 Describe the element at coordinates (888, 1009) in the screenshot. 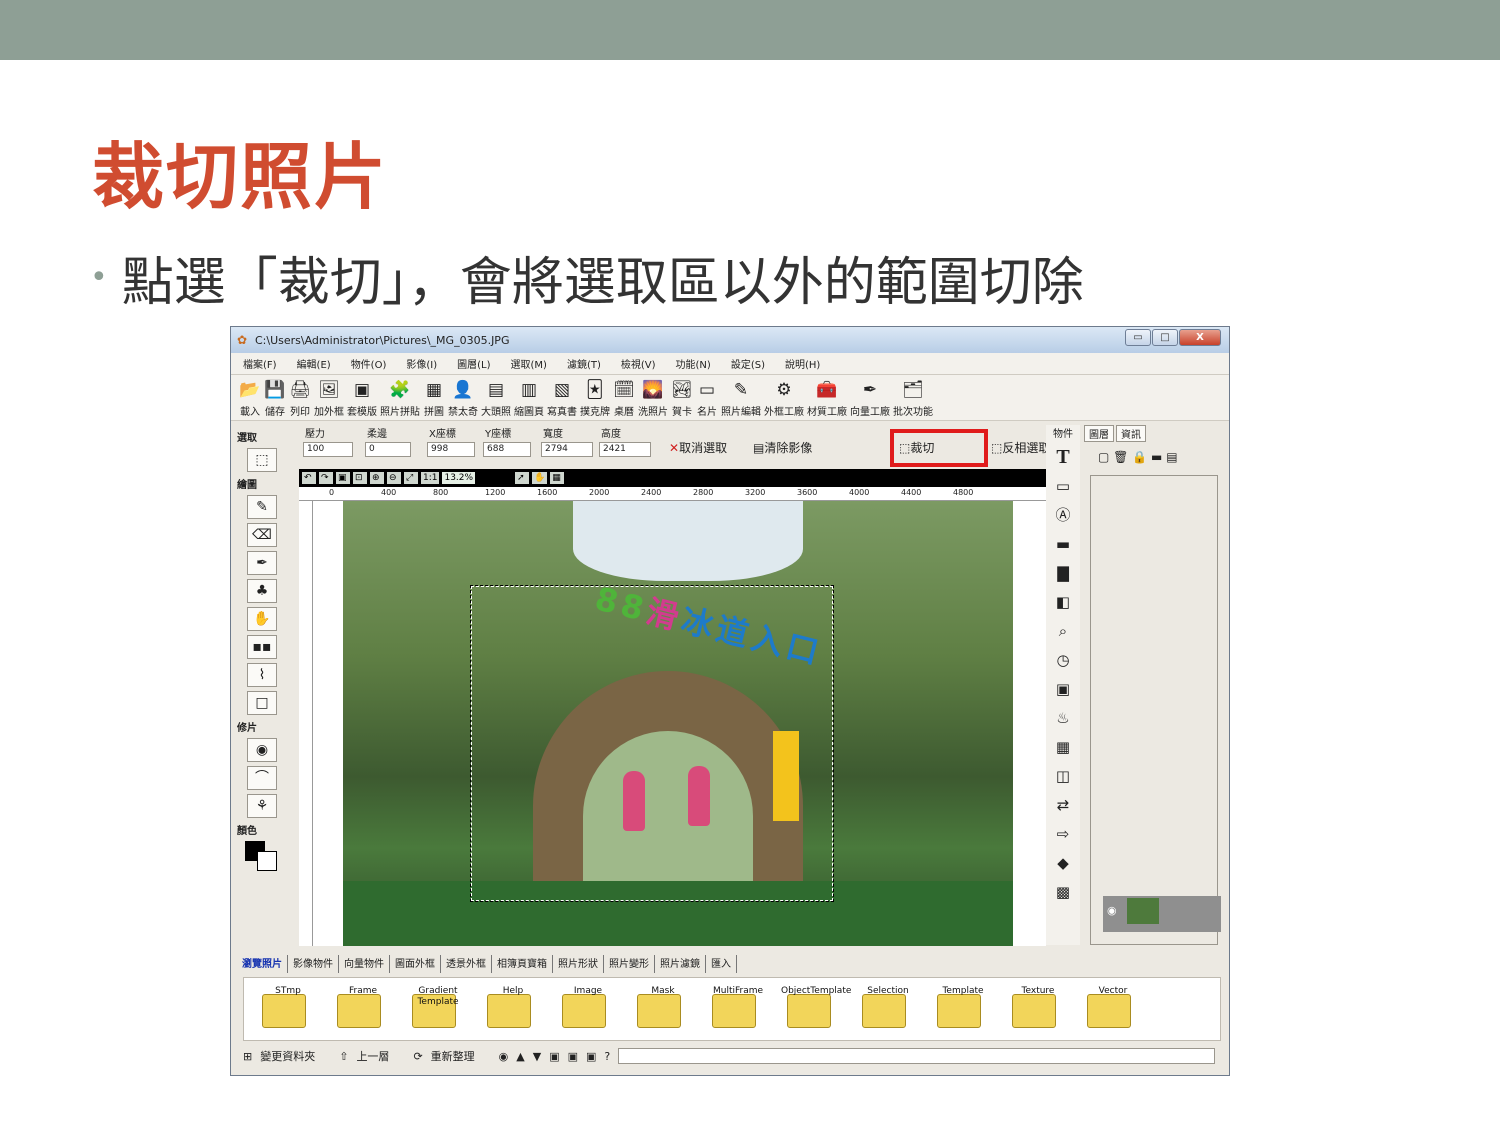

I see `folder-item: Selection` at that location.